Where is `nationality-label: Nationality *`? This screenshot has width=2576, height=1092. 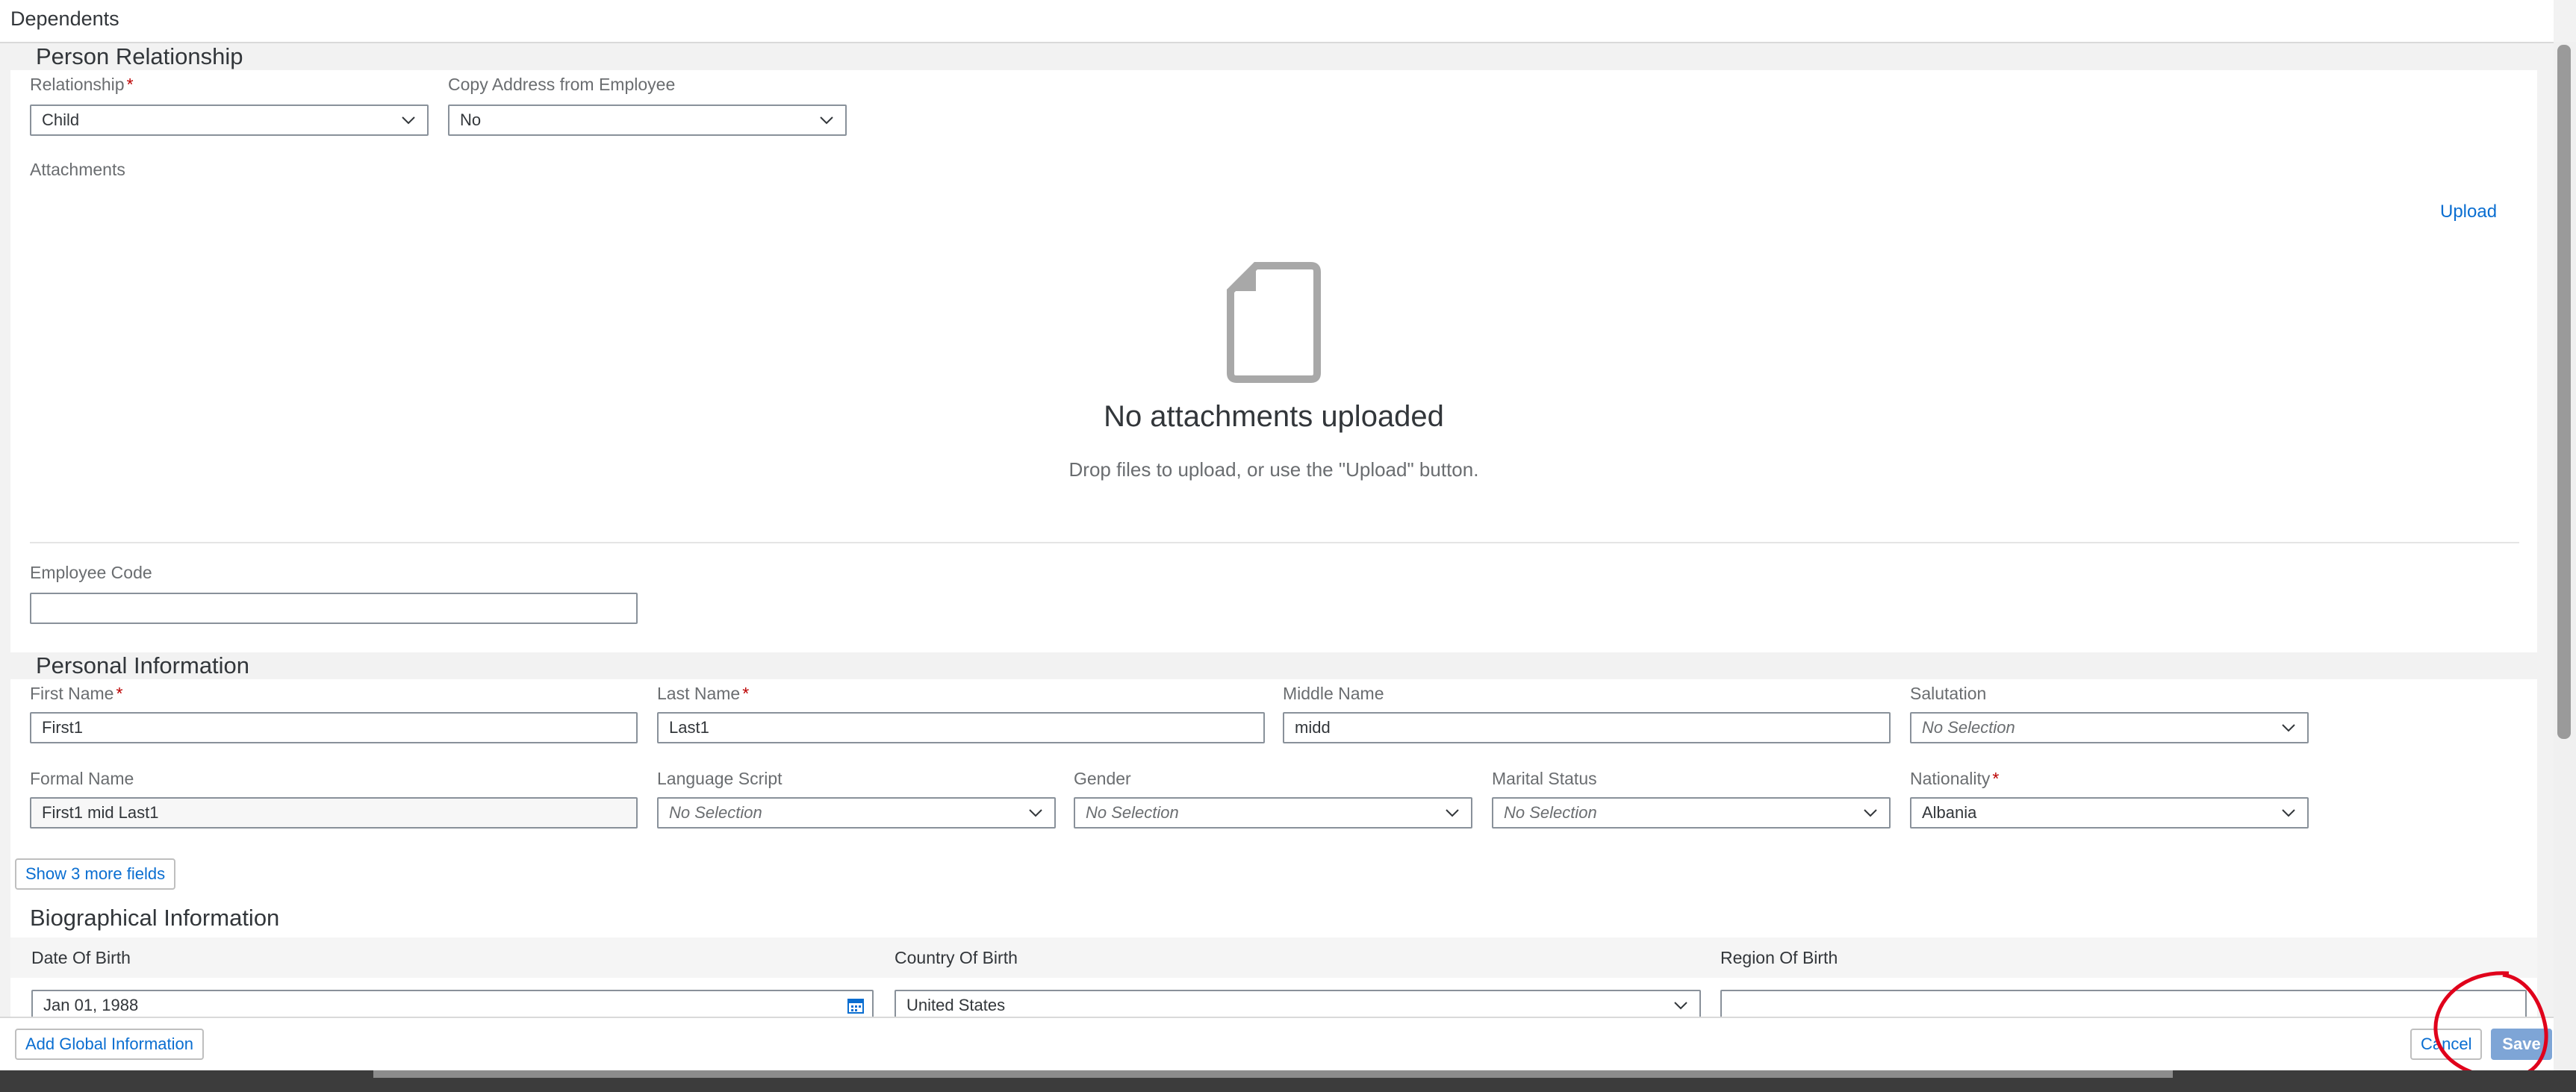
nationality-label: Nationality * is located at coordinates (1955, 778).